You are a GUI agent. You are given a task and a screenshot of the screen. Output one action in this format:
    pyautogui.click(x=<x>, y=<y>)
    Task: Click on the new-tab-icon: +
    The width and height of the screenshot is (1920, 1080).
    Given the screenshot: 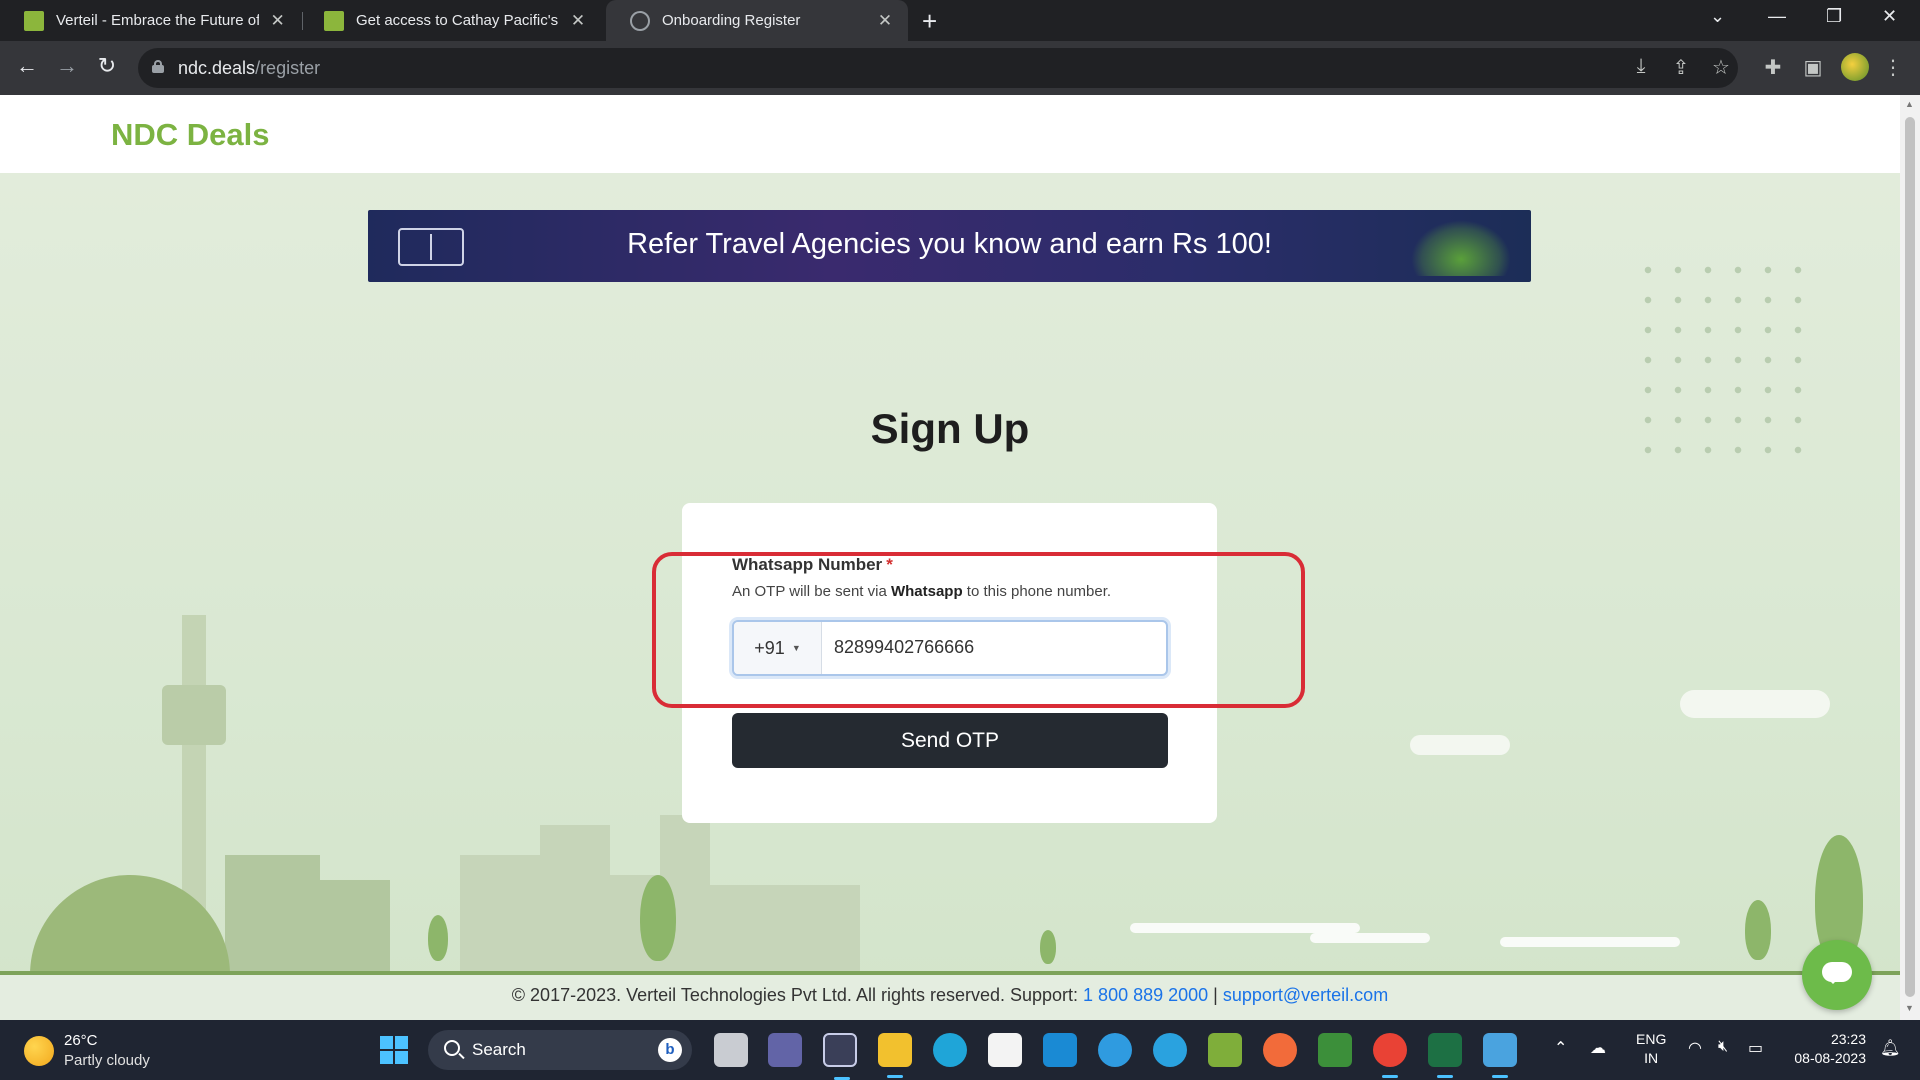 What is the action you would take?
    pyautogui.click(x=929, y=21)
    